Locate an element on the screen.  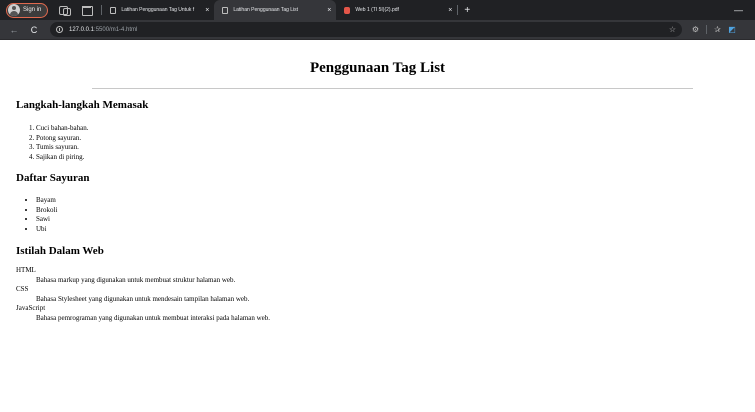
list-item: Ubi is located at coordinates (46, 230).